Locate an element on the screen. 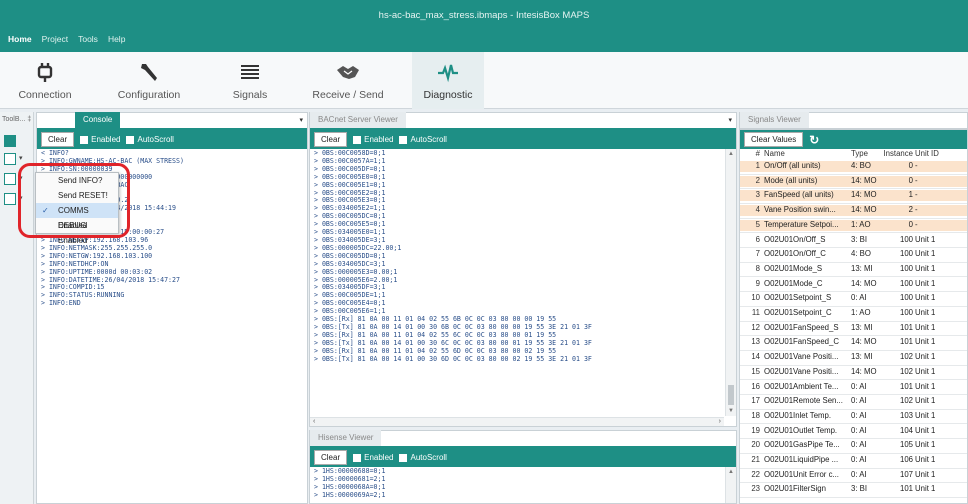 The width and height of the screenshot is (968, 504). bacnet-enabled-checkbox: Enabled is located at coordinates (373, 139).